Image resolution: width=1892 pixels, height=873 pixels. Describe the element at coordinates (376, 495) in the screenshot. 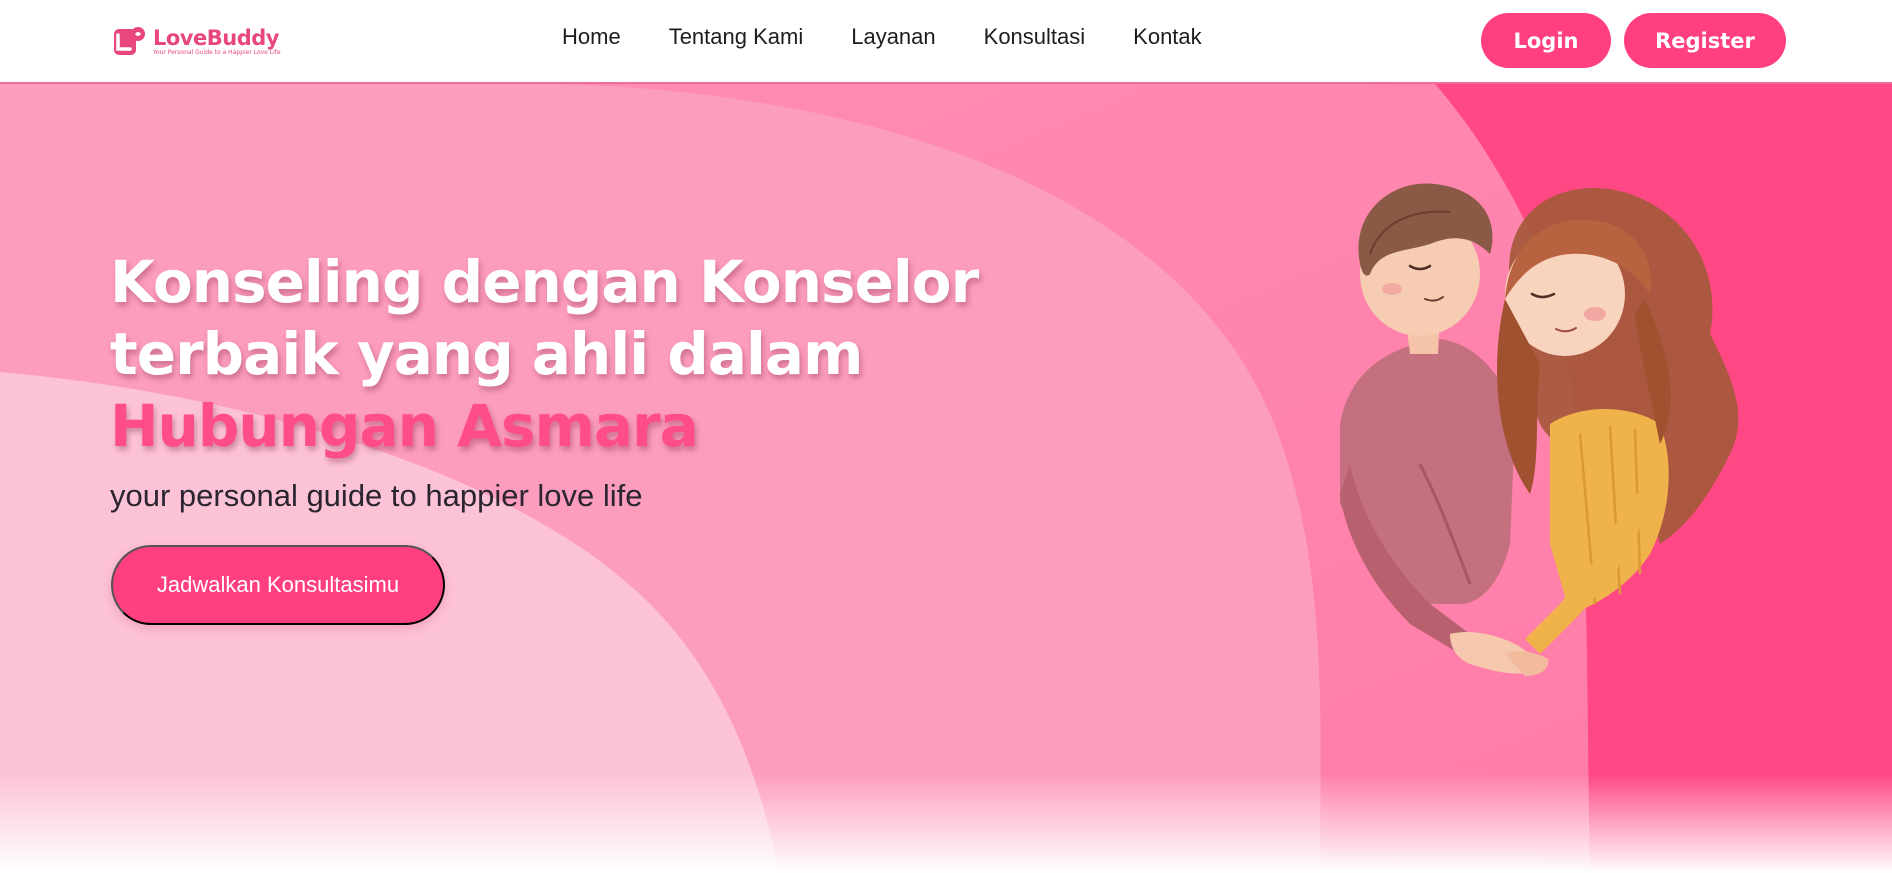

I see `hero-subtitle: your personal guide to happier love life` at that location.